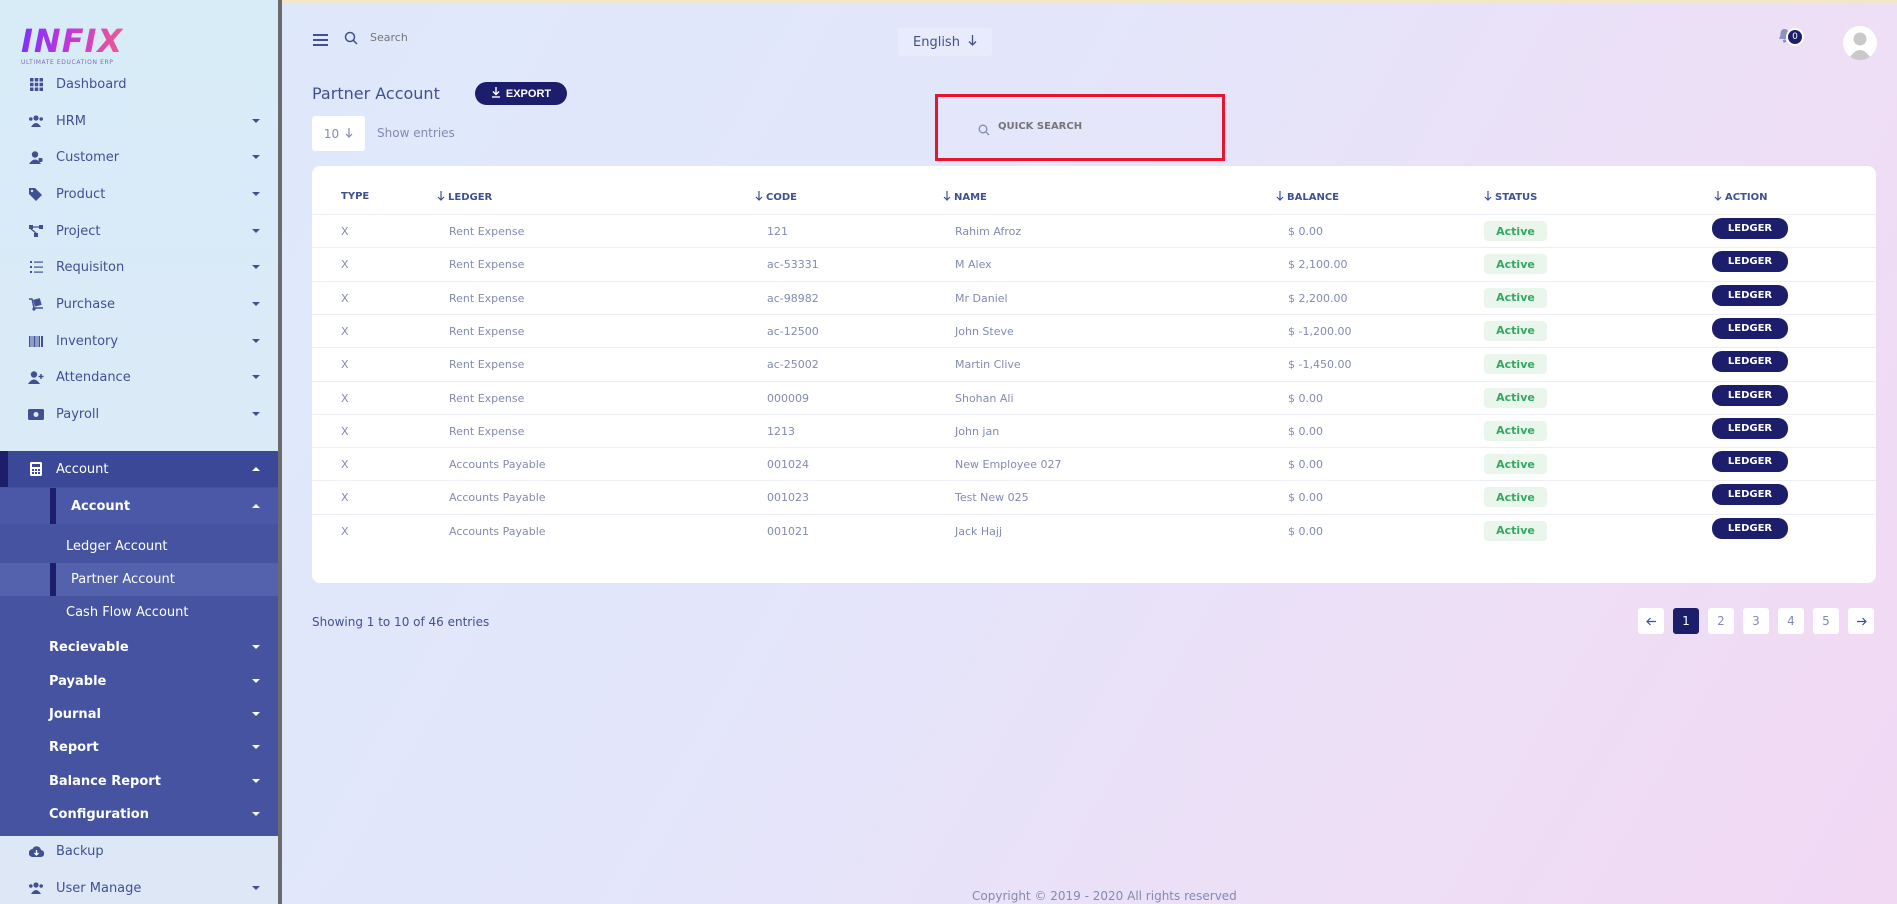 The image size is (1897, 904). I want to click on next-page-button, so click(1861, 621).